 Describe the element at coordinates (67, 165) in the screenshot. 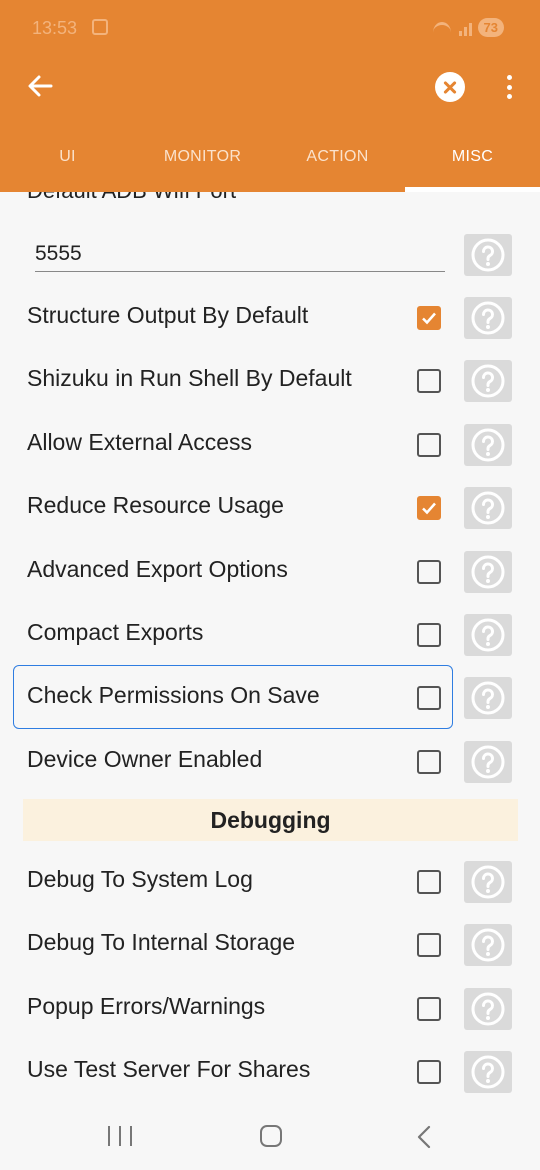

I see `tab-ui: UI` at that location.